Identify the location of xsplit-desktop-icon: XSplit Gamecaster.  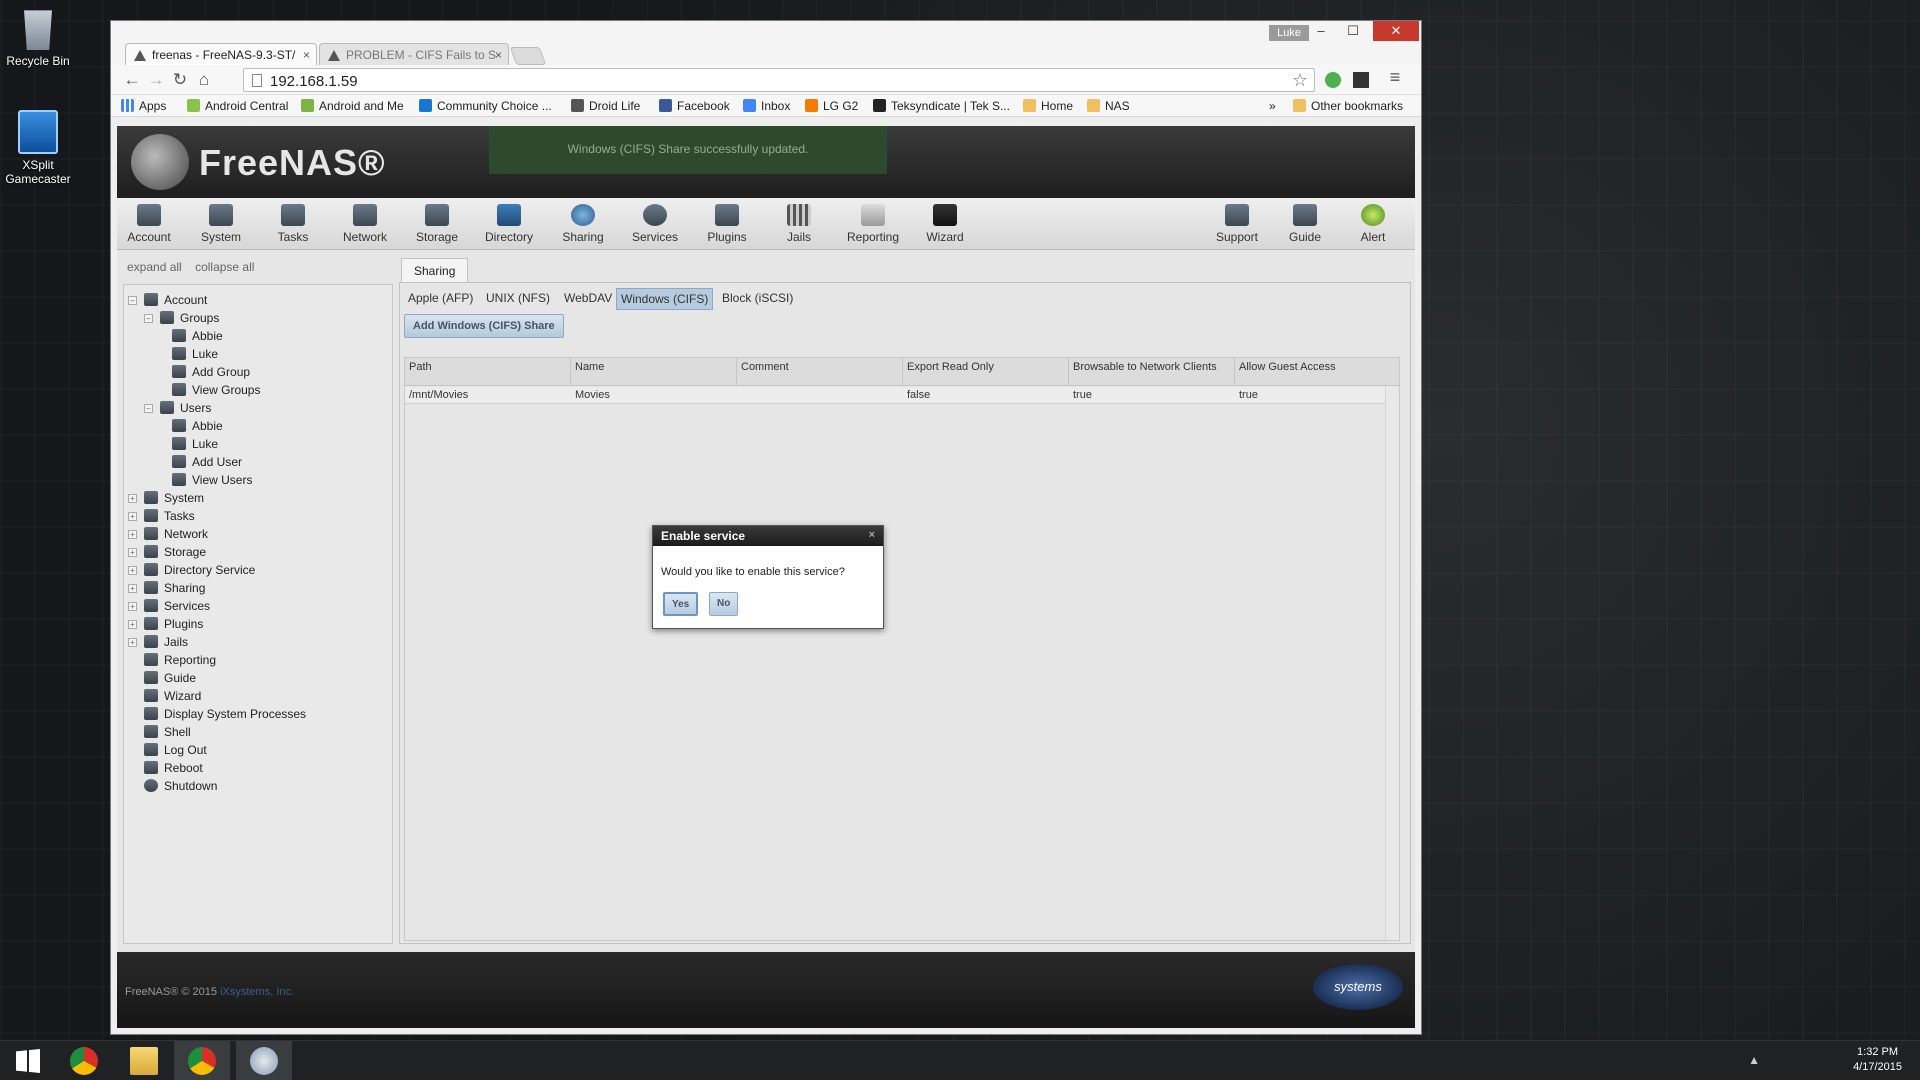
(38, 148).